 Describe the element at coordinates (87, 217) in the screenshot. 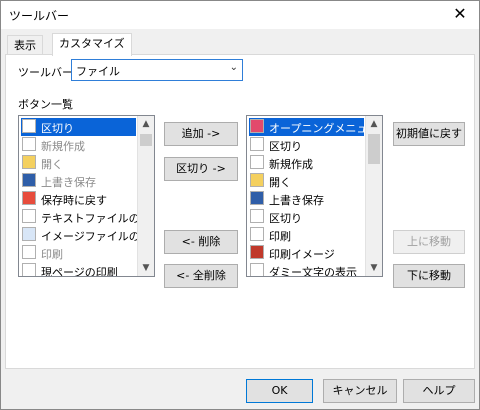

I see `list-item: テキストファイルの読み込` at that location.